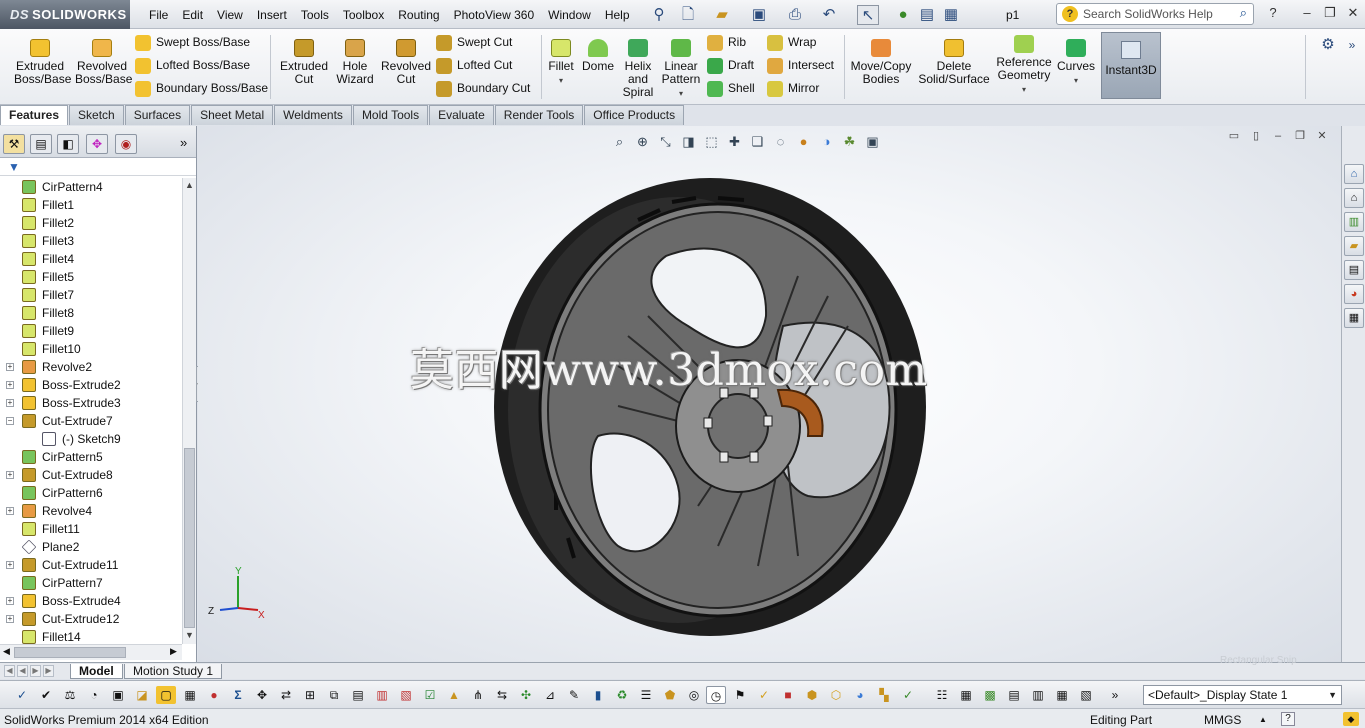  I want to click on edit-color-icon: ■, so click(788, 695).